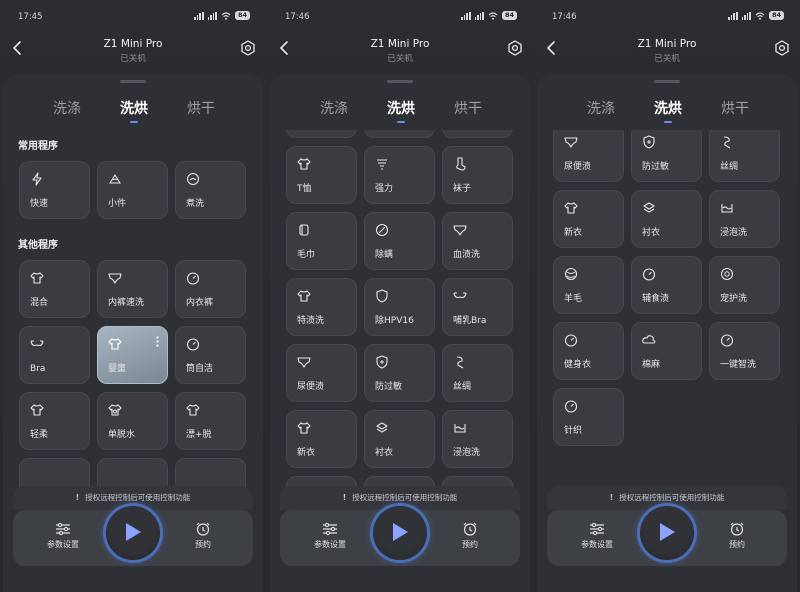 Image resolution: width=800 pixels, height=592 pixels. I want to click on program-card: 快速, so click(54, 190).